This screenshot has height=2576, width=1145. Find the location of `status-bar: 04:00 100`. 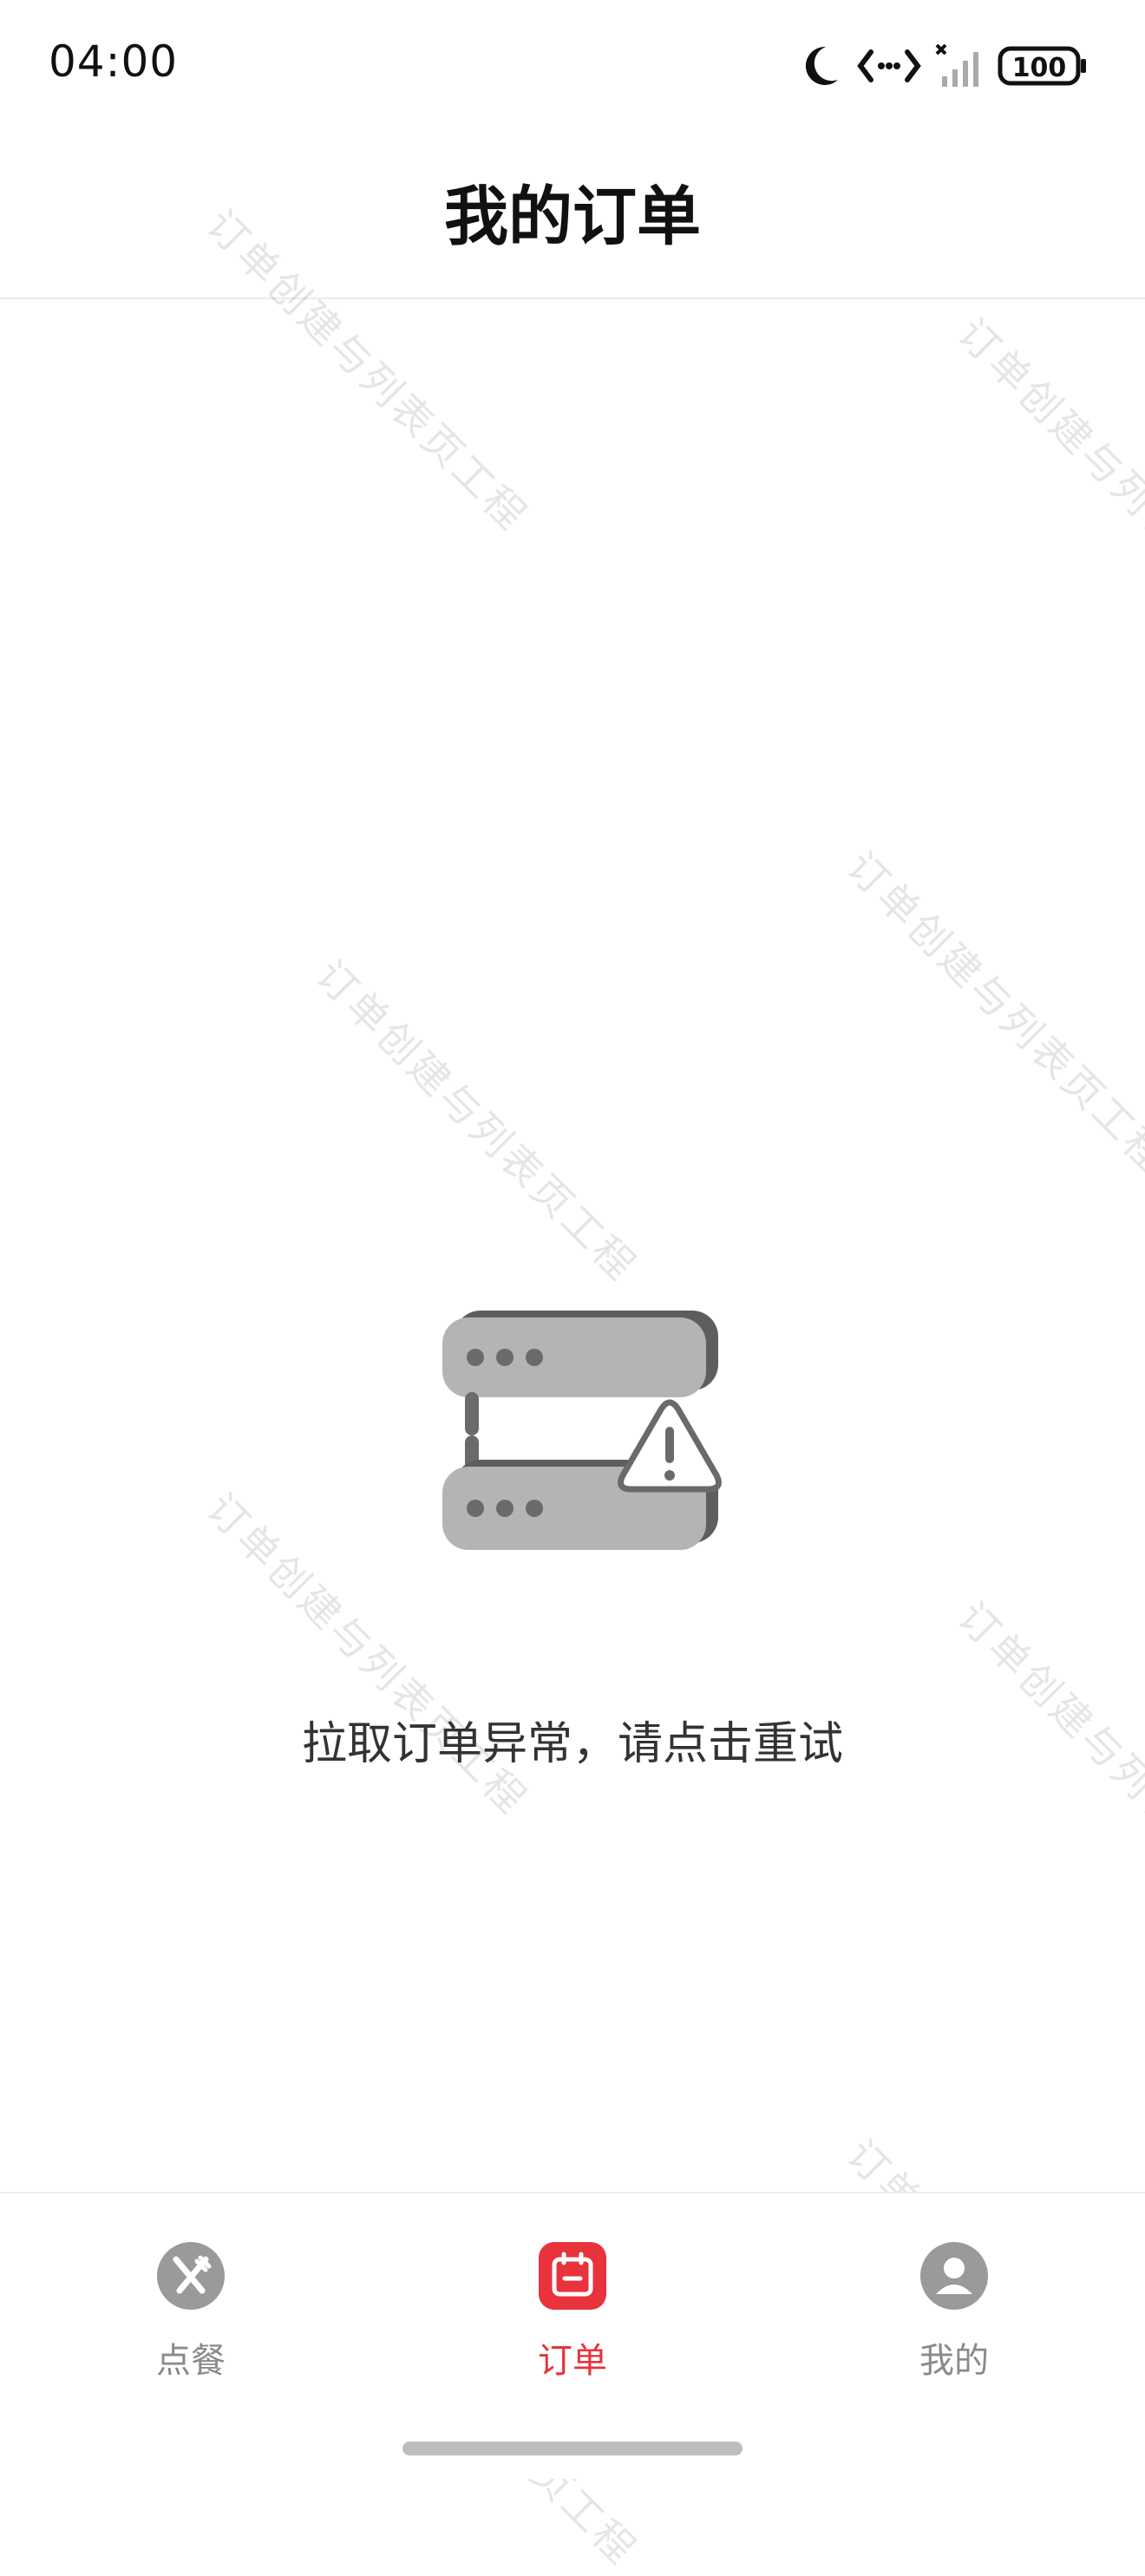

status-bar: 04:00 100 is located at coordinates (572, 65).